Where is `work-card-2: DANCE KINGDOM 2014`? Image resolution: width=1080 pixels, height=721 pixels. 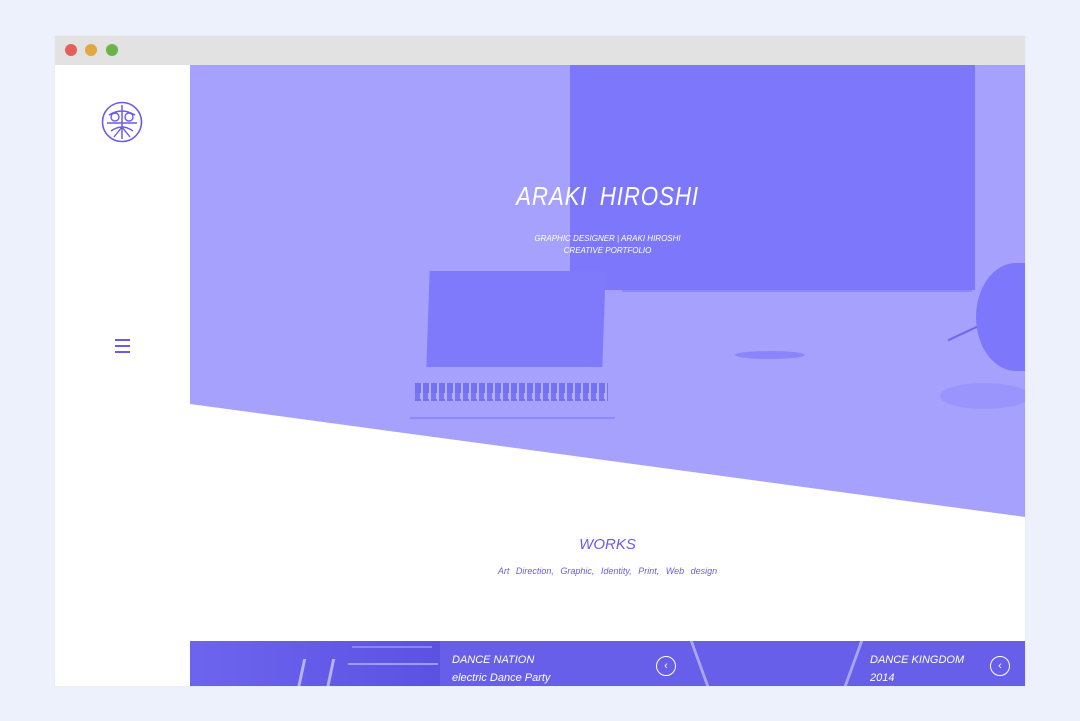 work-card-2: DANCE KINGDOM 2014 is located at coordinates (917, 668).